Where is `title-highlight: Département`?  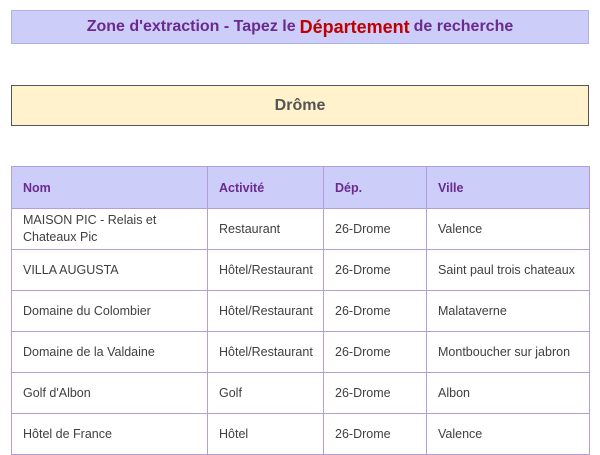
title-highlight: Département is located at coordinates (354, 26).